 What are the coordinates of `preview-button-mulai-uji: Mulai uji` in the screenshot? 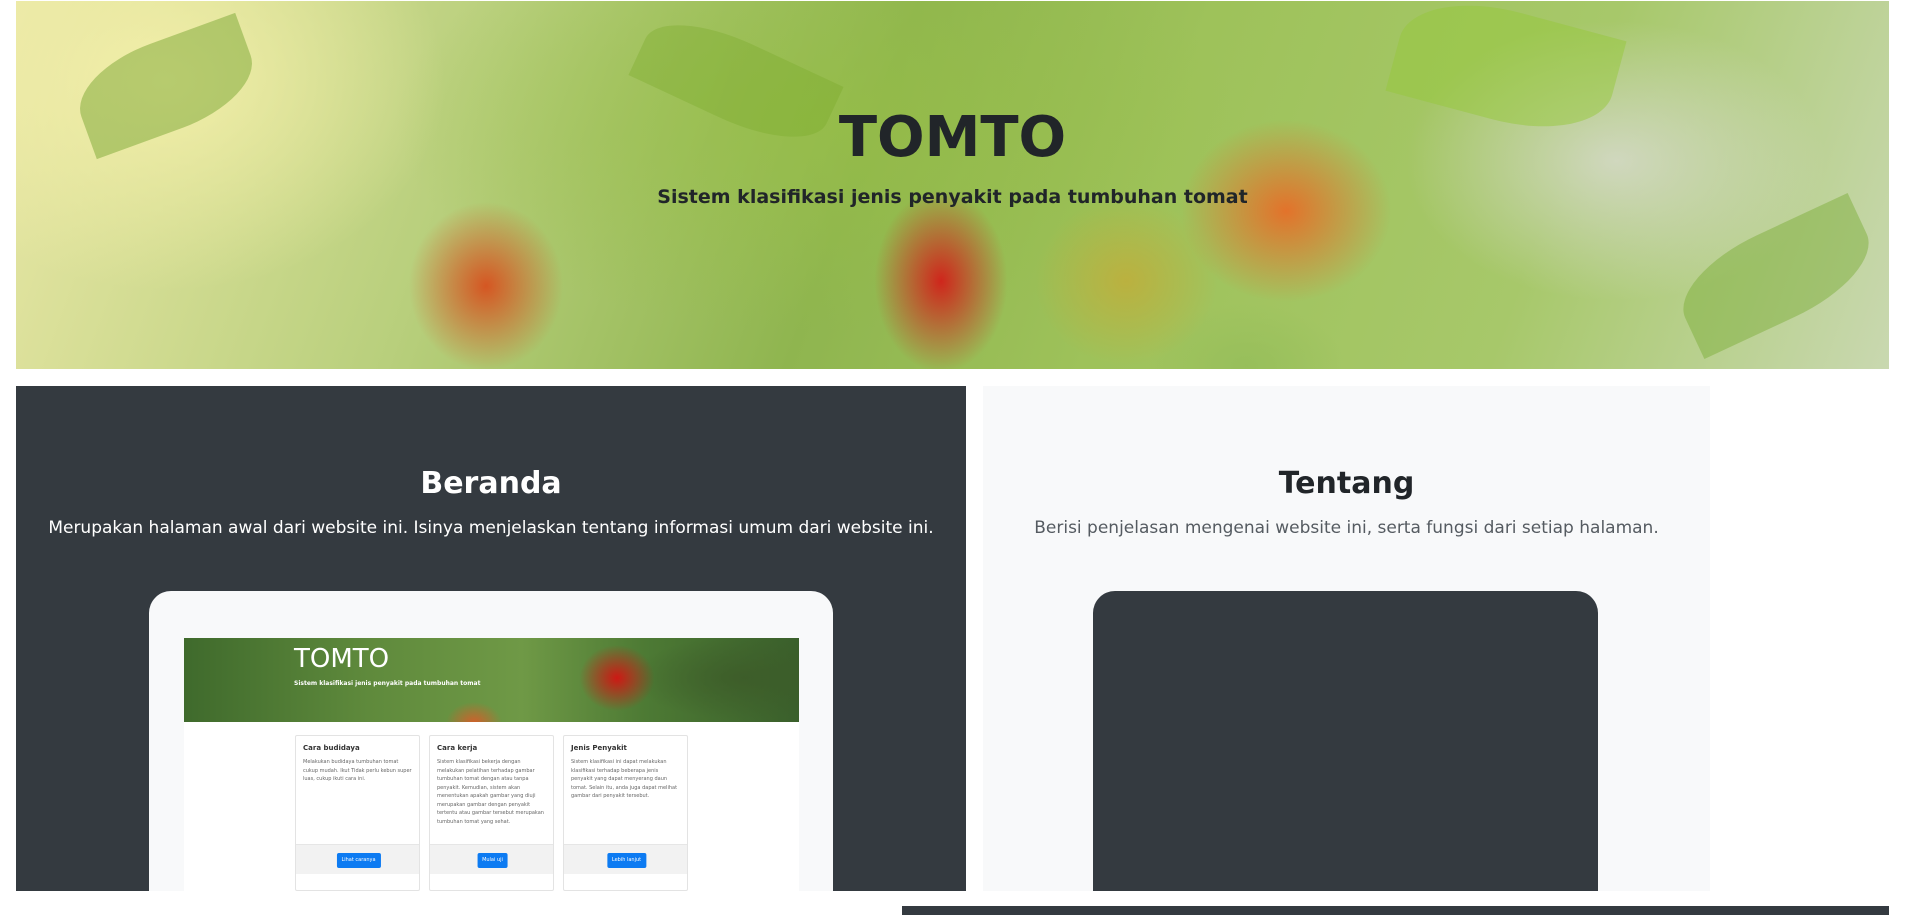 It's located at (492, 860).